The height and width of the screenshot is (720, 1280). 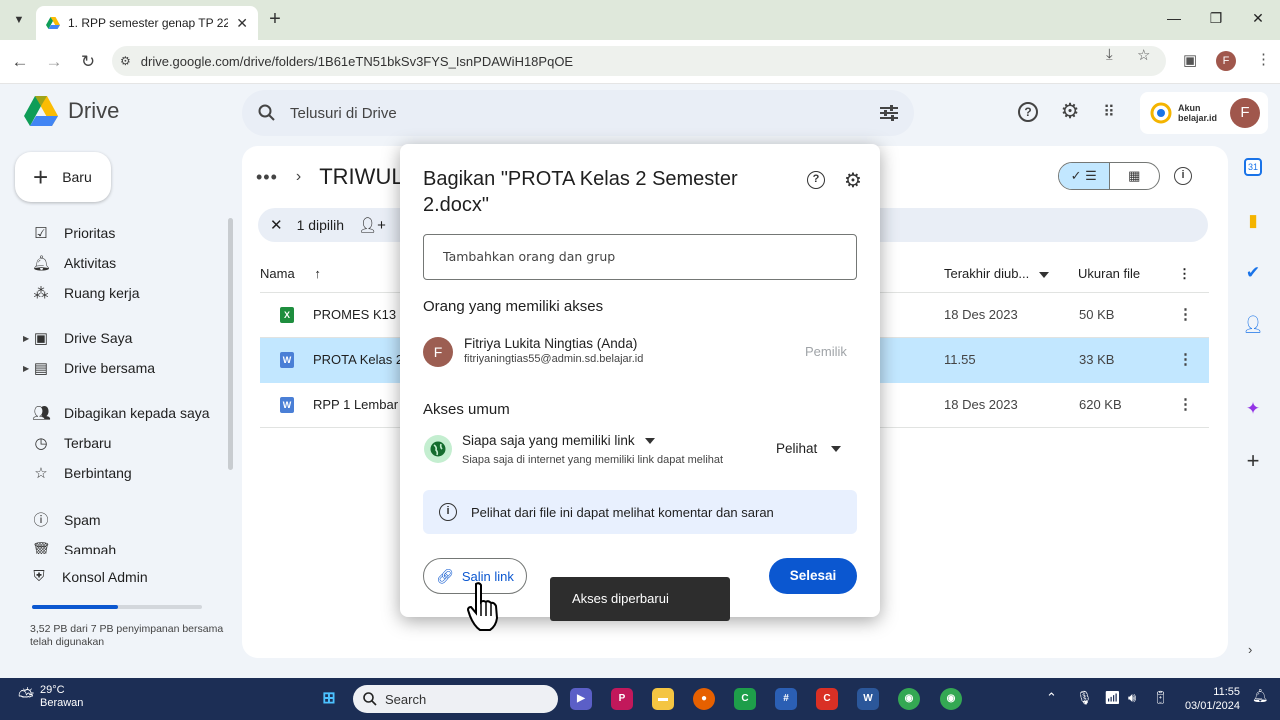 What do you see at coordinates (1160, 698) in the screenshot?
I see `battery-icon: 🔋︎` at bounding box center [1160, 698].